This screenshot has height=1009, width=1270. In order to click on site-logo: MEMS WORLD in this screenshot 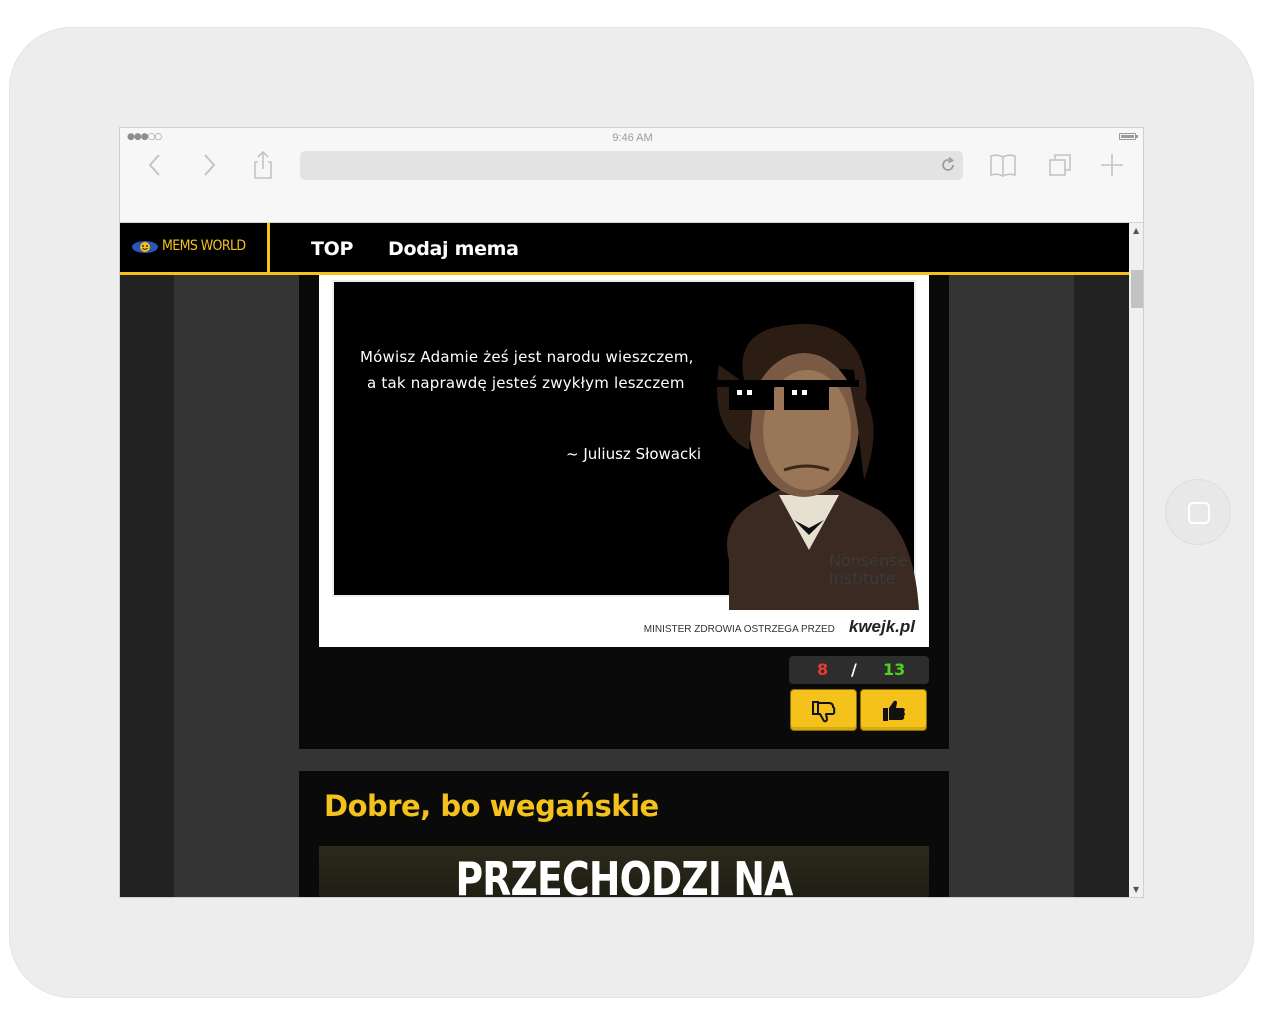, I will do `click(195, 247)`.